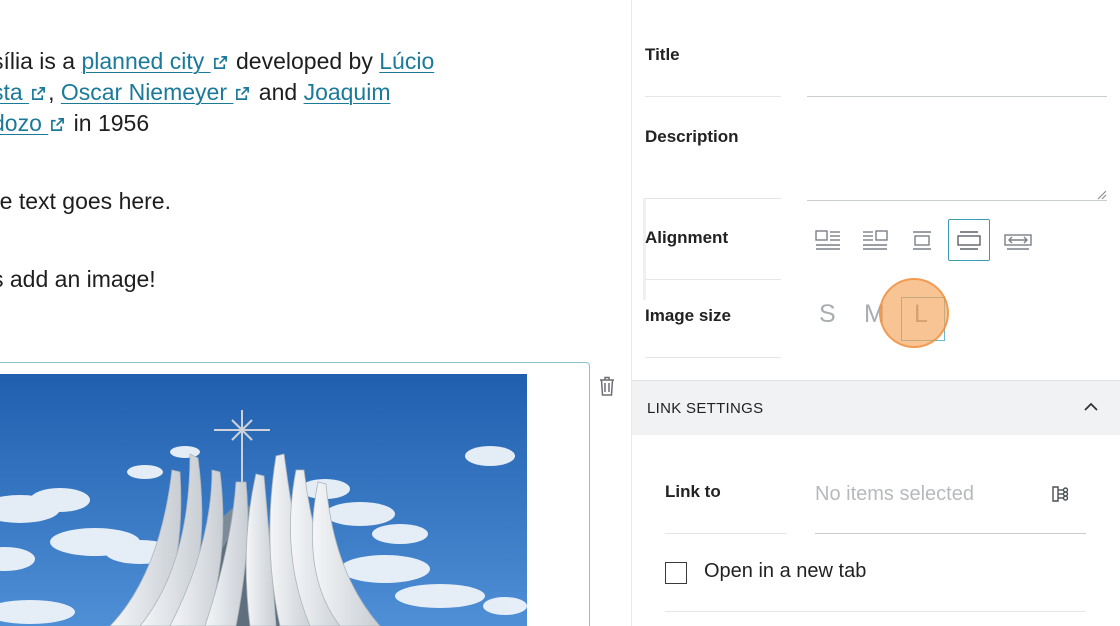 This screenshot has width=1120, height=626. I want to click on align-center-button, so click(922, 240).